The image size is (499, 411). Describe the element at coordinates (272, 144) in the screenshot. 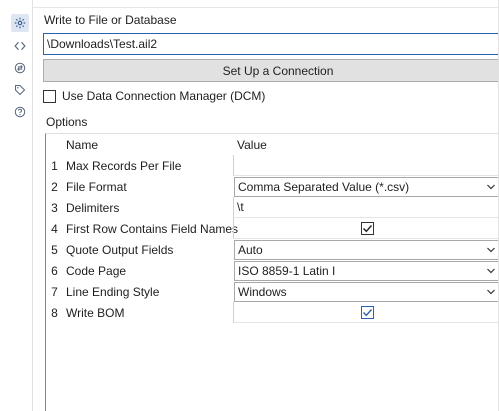

I see `grid-header: Name Value` at that location.